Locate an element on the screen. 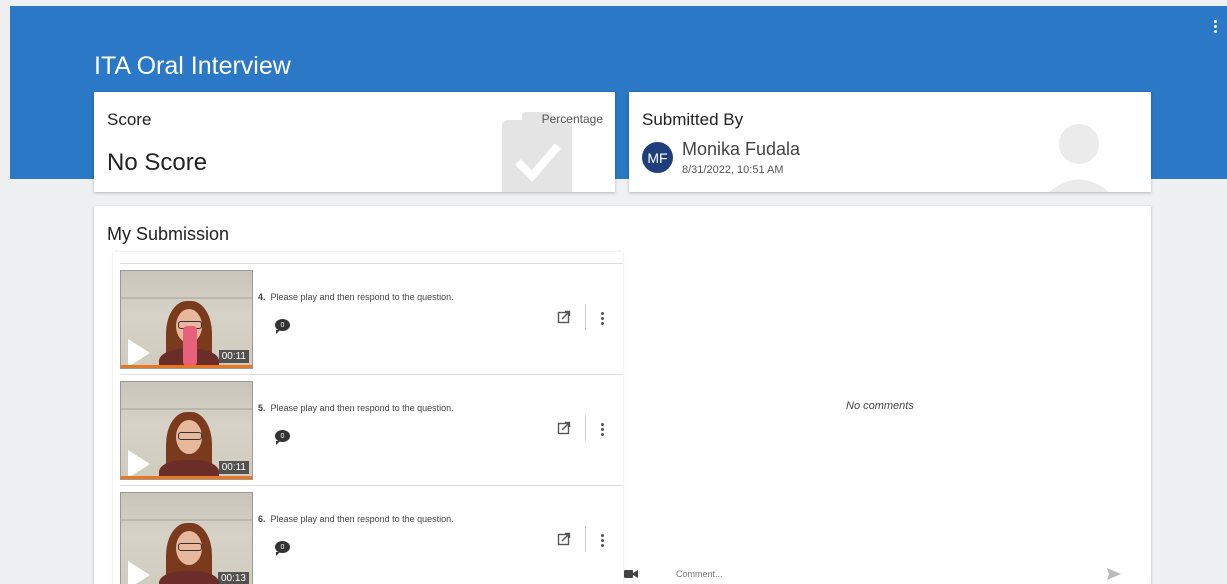 Image resolution: width=1227 pixels, height=584 pixels. question-number: 6. is located at coordinates (262, 519).